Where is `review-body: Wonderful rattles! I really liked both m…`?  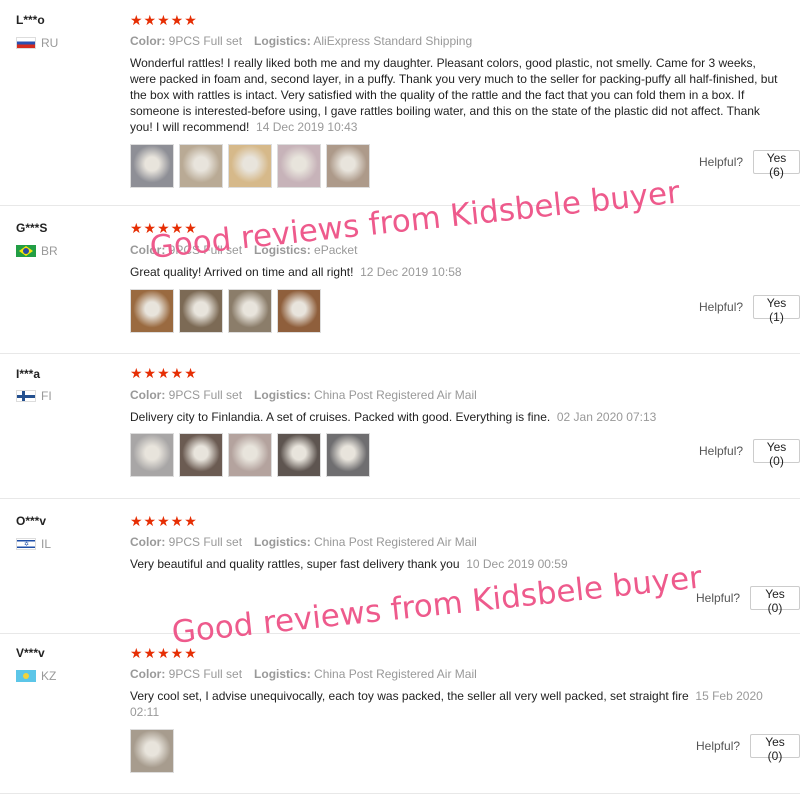 review-body: Wonderful rattles! I really liked both m… is located at coordinates (454, 95).